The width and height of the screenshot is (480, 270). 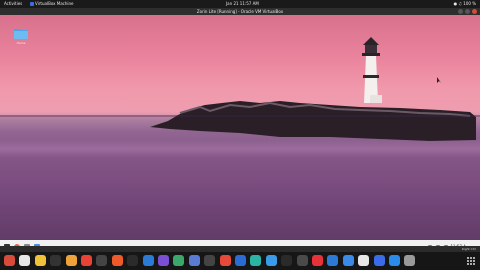 What do you see at coordinates (474, 11) in the screenshot?
I see `close-button` at bounding box center [474, 11].